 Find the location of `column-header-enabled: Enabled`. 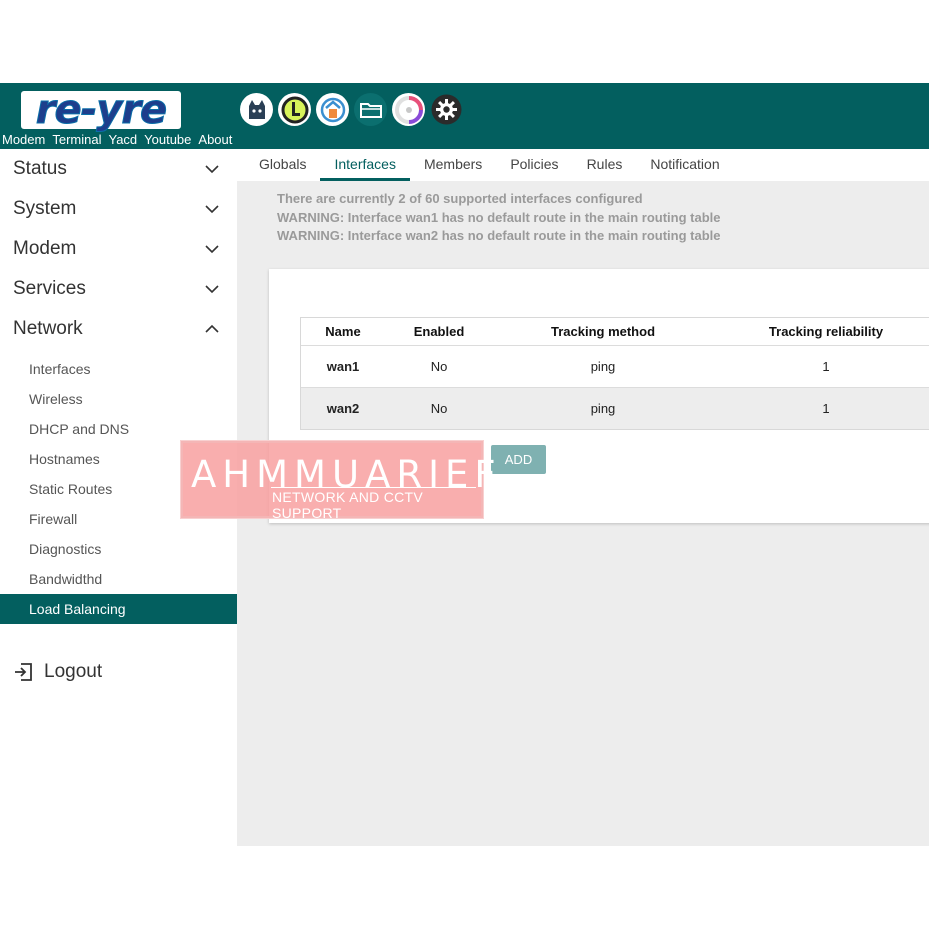

column-header-enabled: Enabled is located at coordinates (439, 331).